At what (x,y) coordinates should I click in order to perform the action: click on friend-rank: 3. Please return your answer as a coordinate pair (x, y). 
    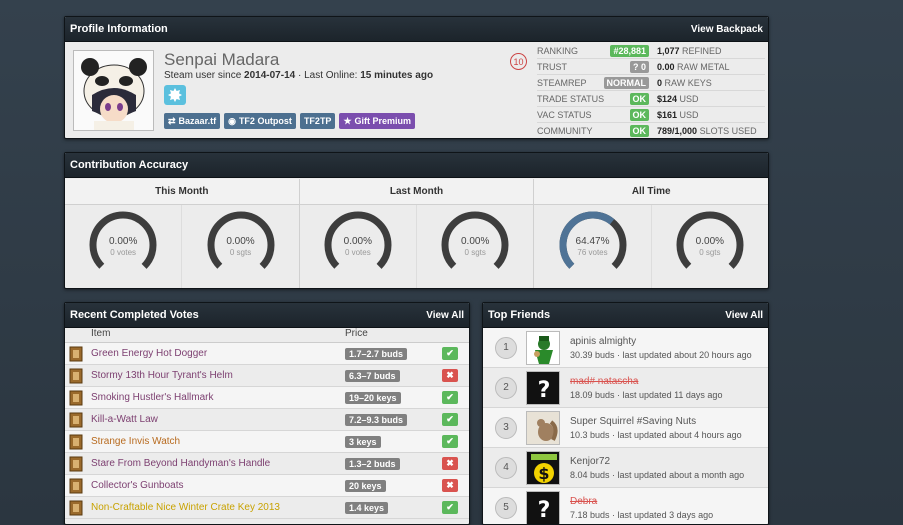
    Looking at the image, I should click on (506, 427).